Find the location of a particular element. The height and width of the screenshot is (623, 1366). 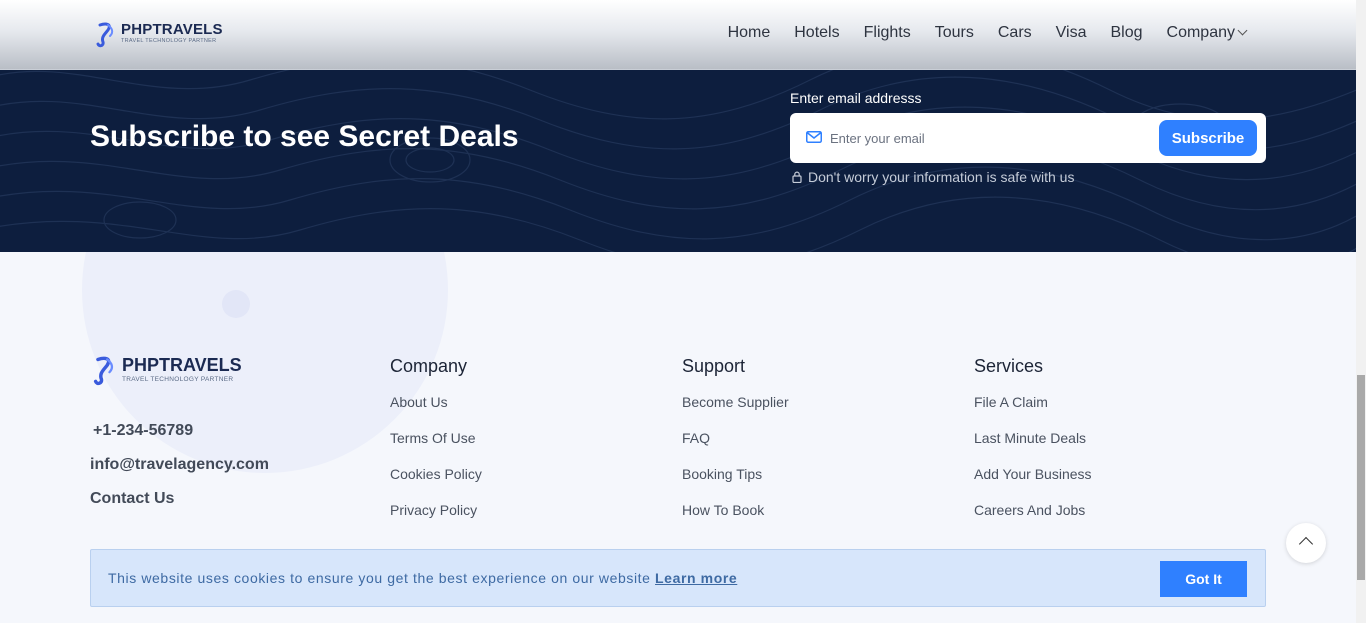

contact-us-link: Contact Us is located at coordinates (132, 499).